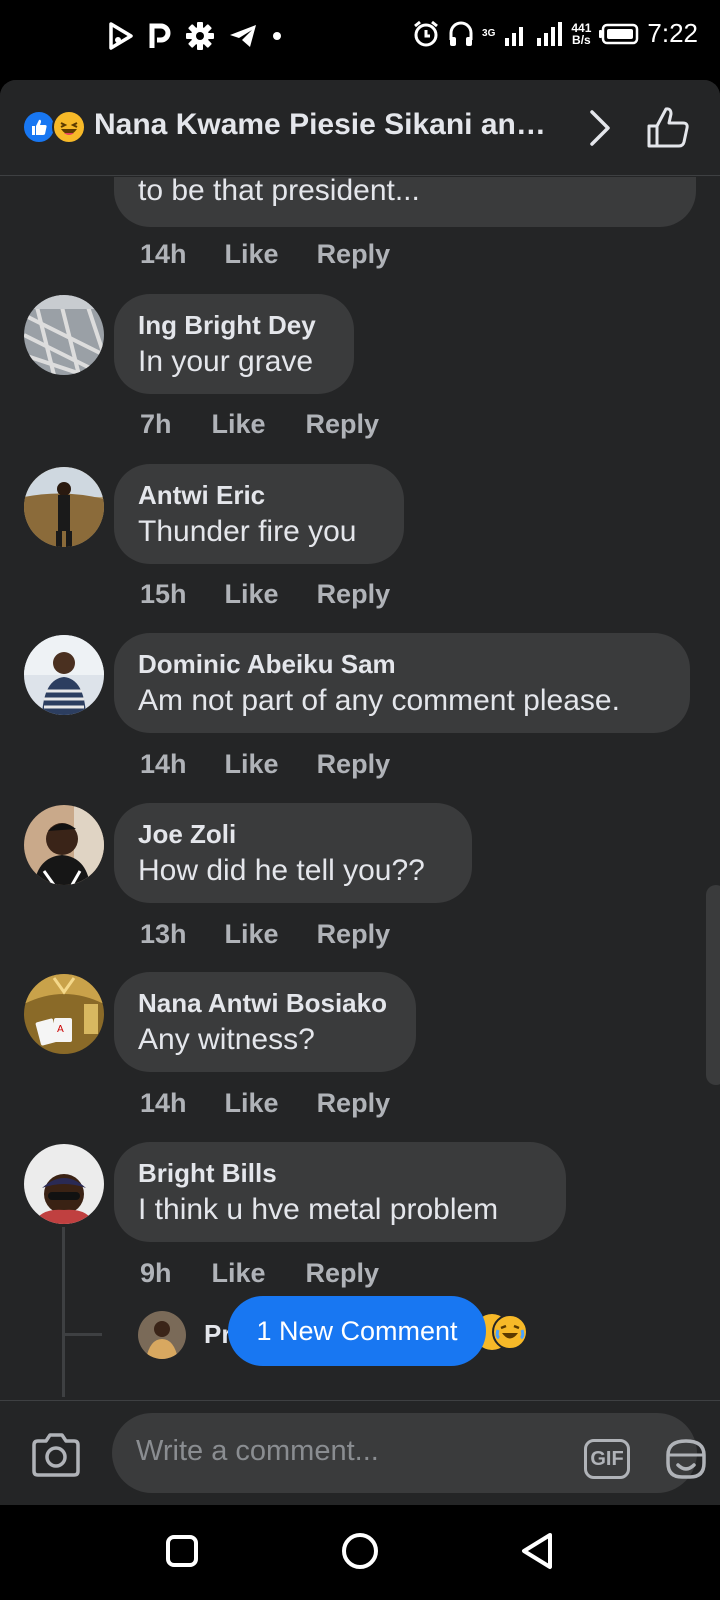 The width and height of the screenshot is (720, 1600). I want to click on comment-bubble: Ing Bright Dey In your grave, so click(234, 344).